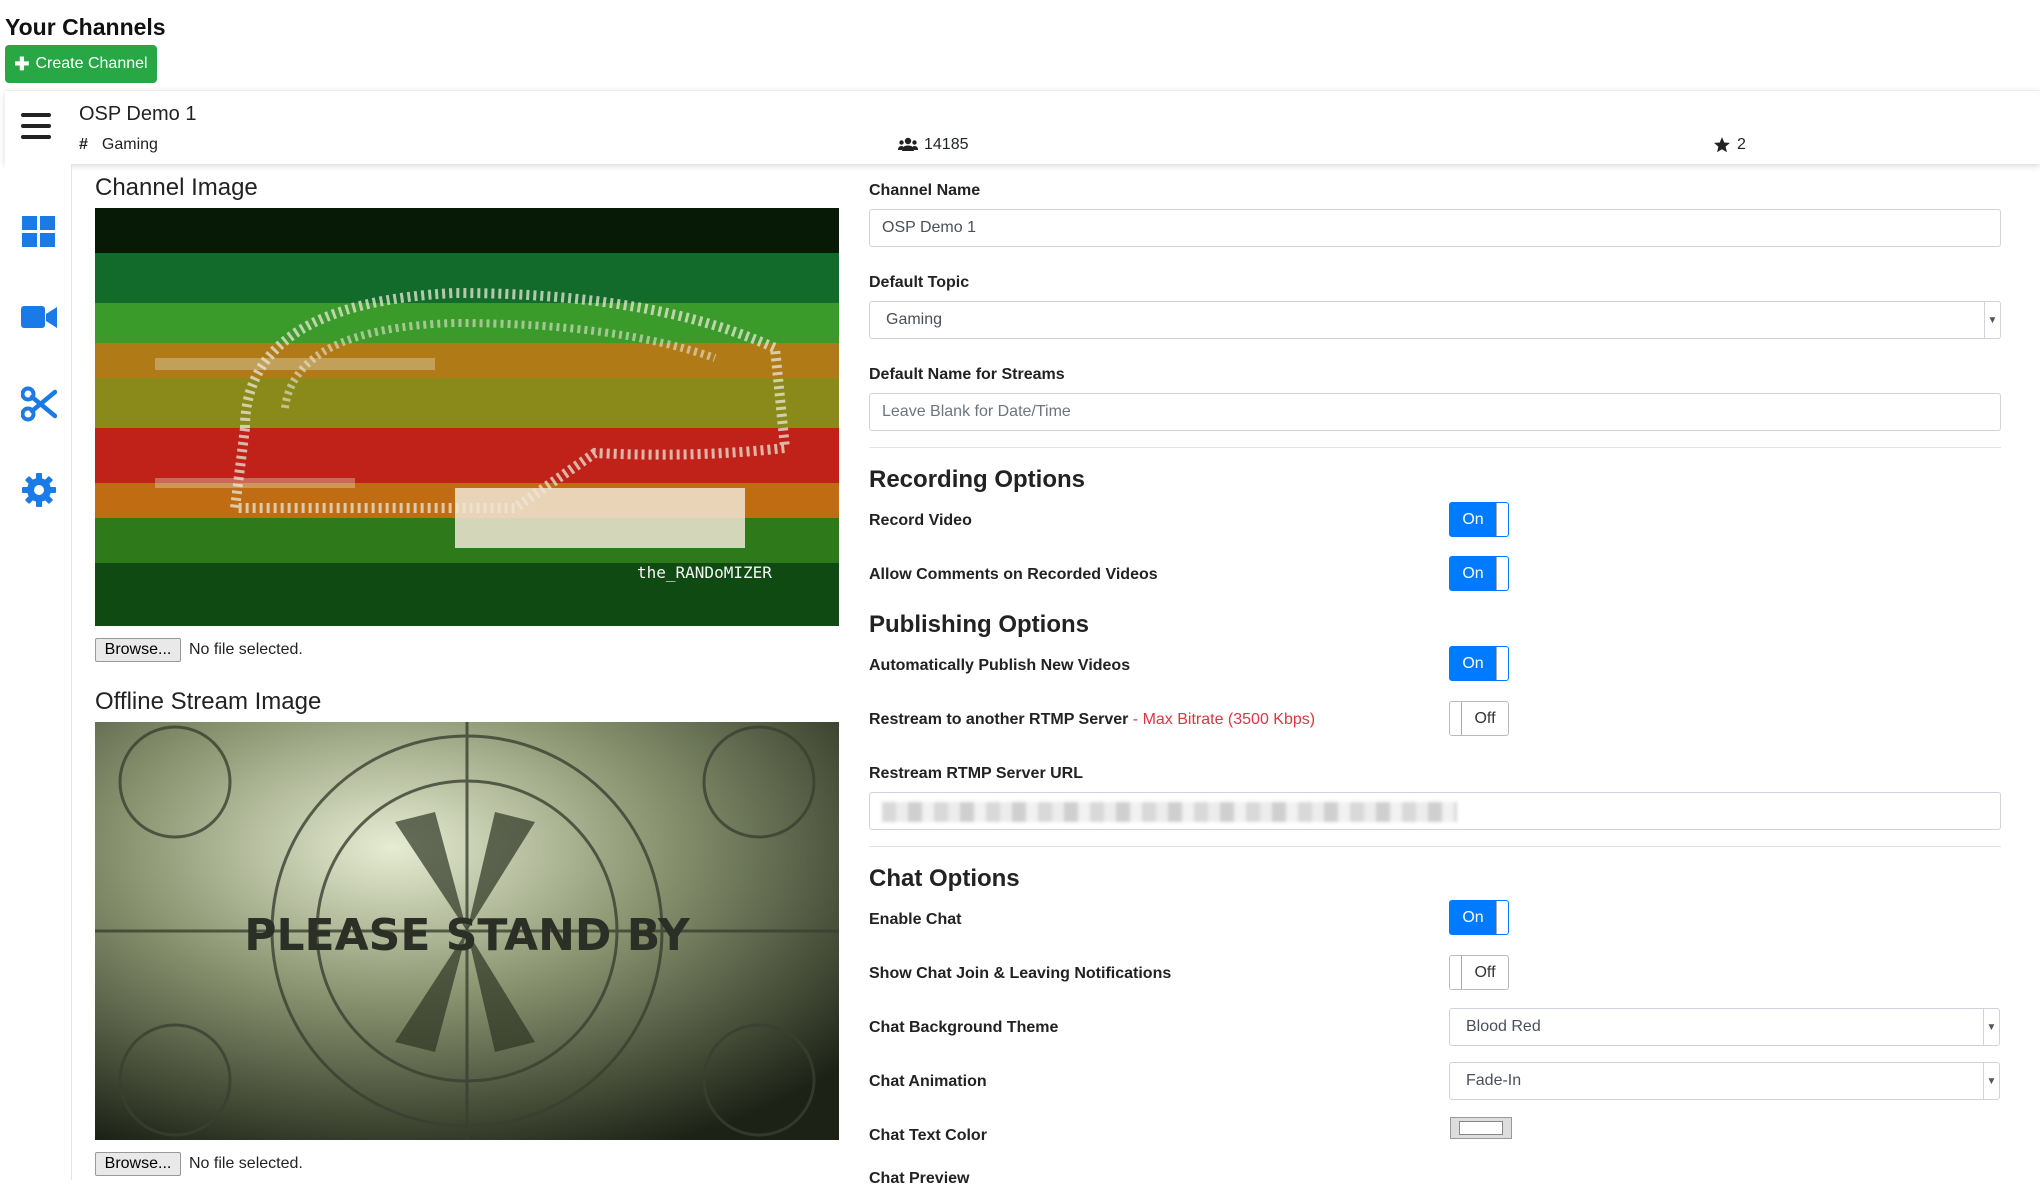 The image size is (2040, 1188). What do you see at coordinates (964, 1027) in the screenshot?
I see `chat-theme-label: Chat Background Theme` at bounding box center [964, 1027].